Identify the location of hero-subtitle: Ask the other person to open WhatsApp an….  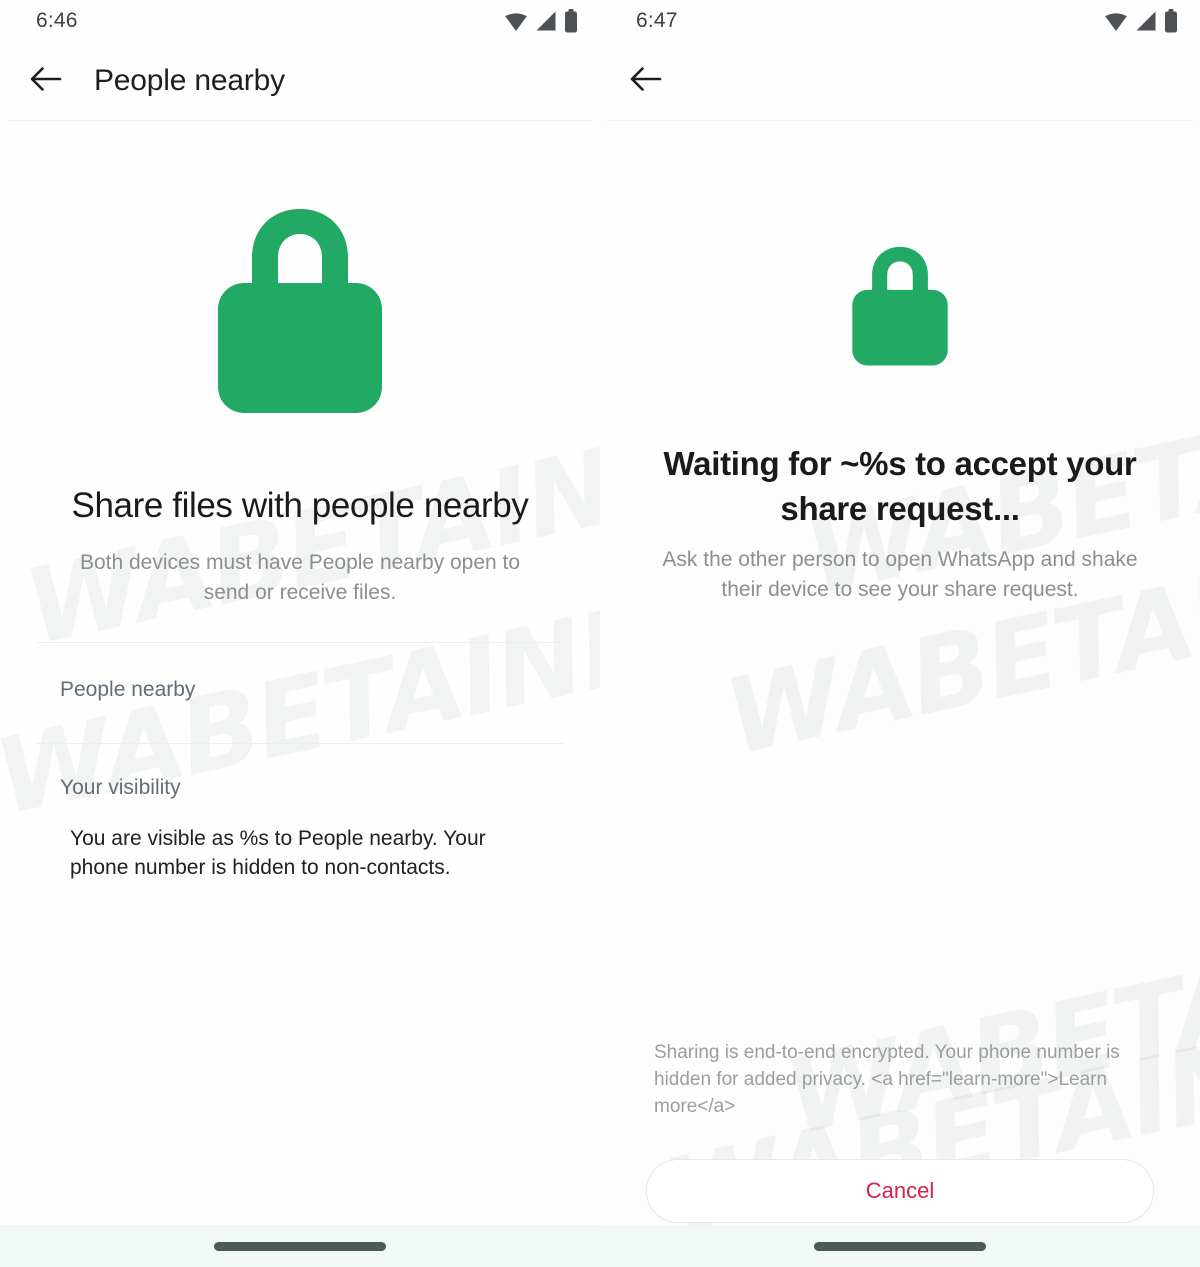
(900, 574).